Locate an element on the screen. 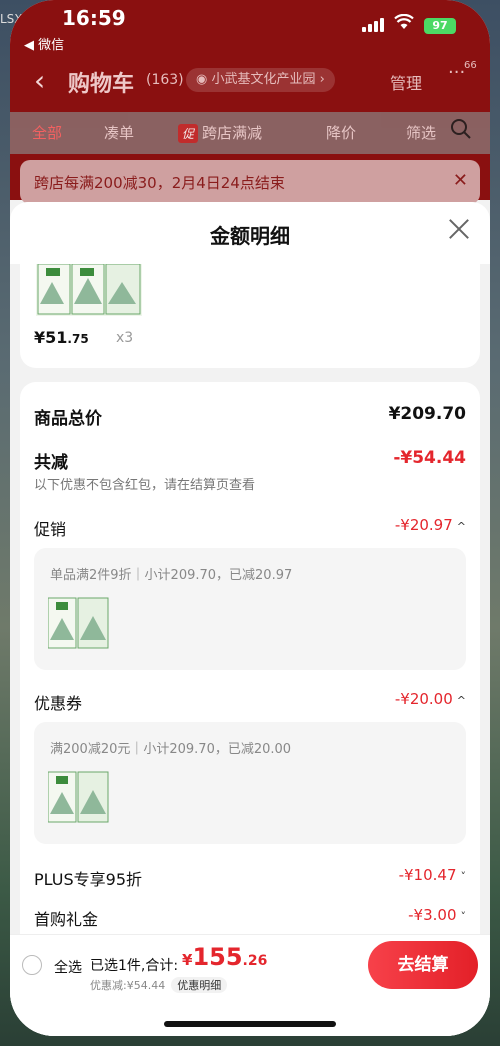  discount-line: 优惠减:¥54.44 优惠明细 is located at coordinates (159, 985).